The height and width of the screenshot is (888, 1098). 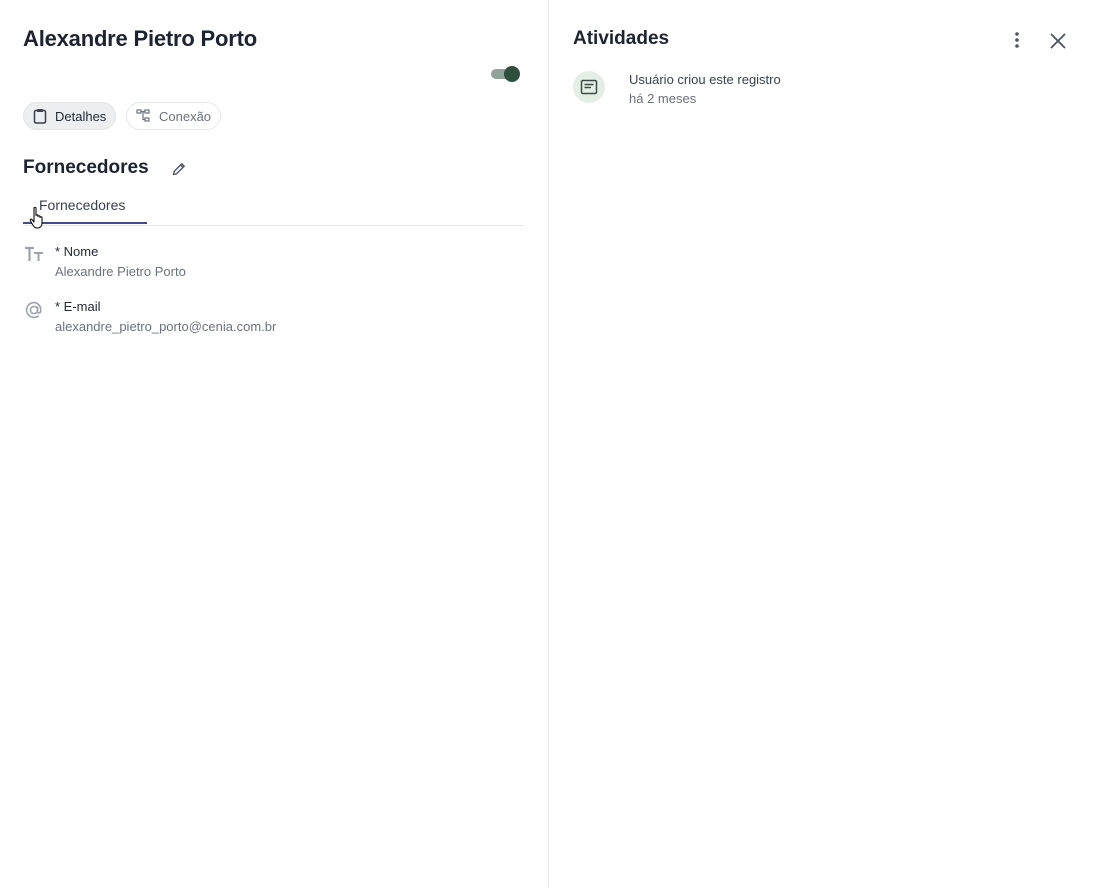 I want to click on note-icon, so click(x=589, y=87).